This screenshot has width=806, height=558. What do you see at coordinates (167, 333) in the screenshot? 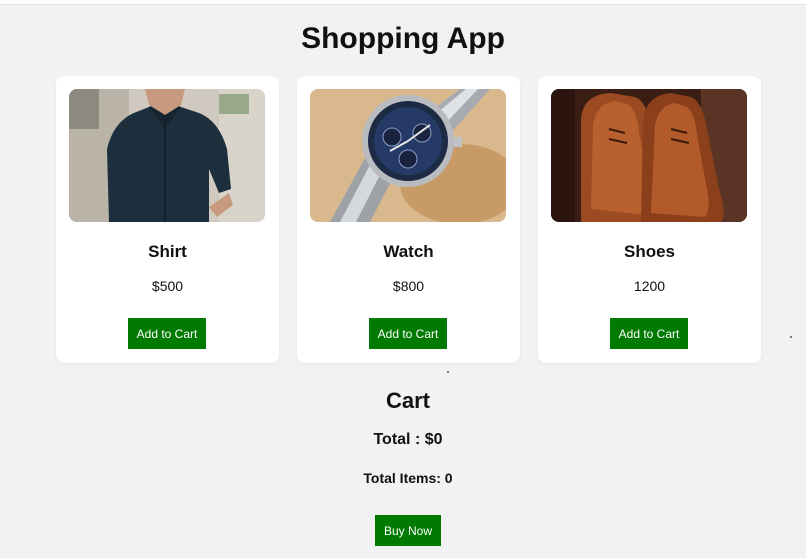
I see `add-to-cart-button-shirt: Add to Cart` at bounding box center [167, 333].